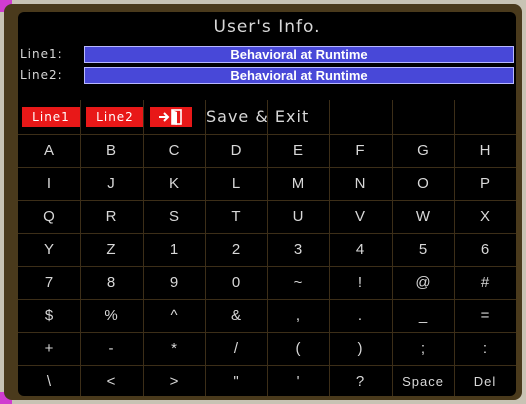 This screenshot has height=404, width=526. What do you see at coordinates (423, 381) in the screenshot?
I see `key-button: Space` at bounding box center [423, 381].